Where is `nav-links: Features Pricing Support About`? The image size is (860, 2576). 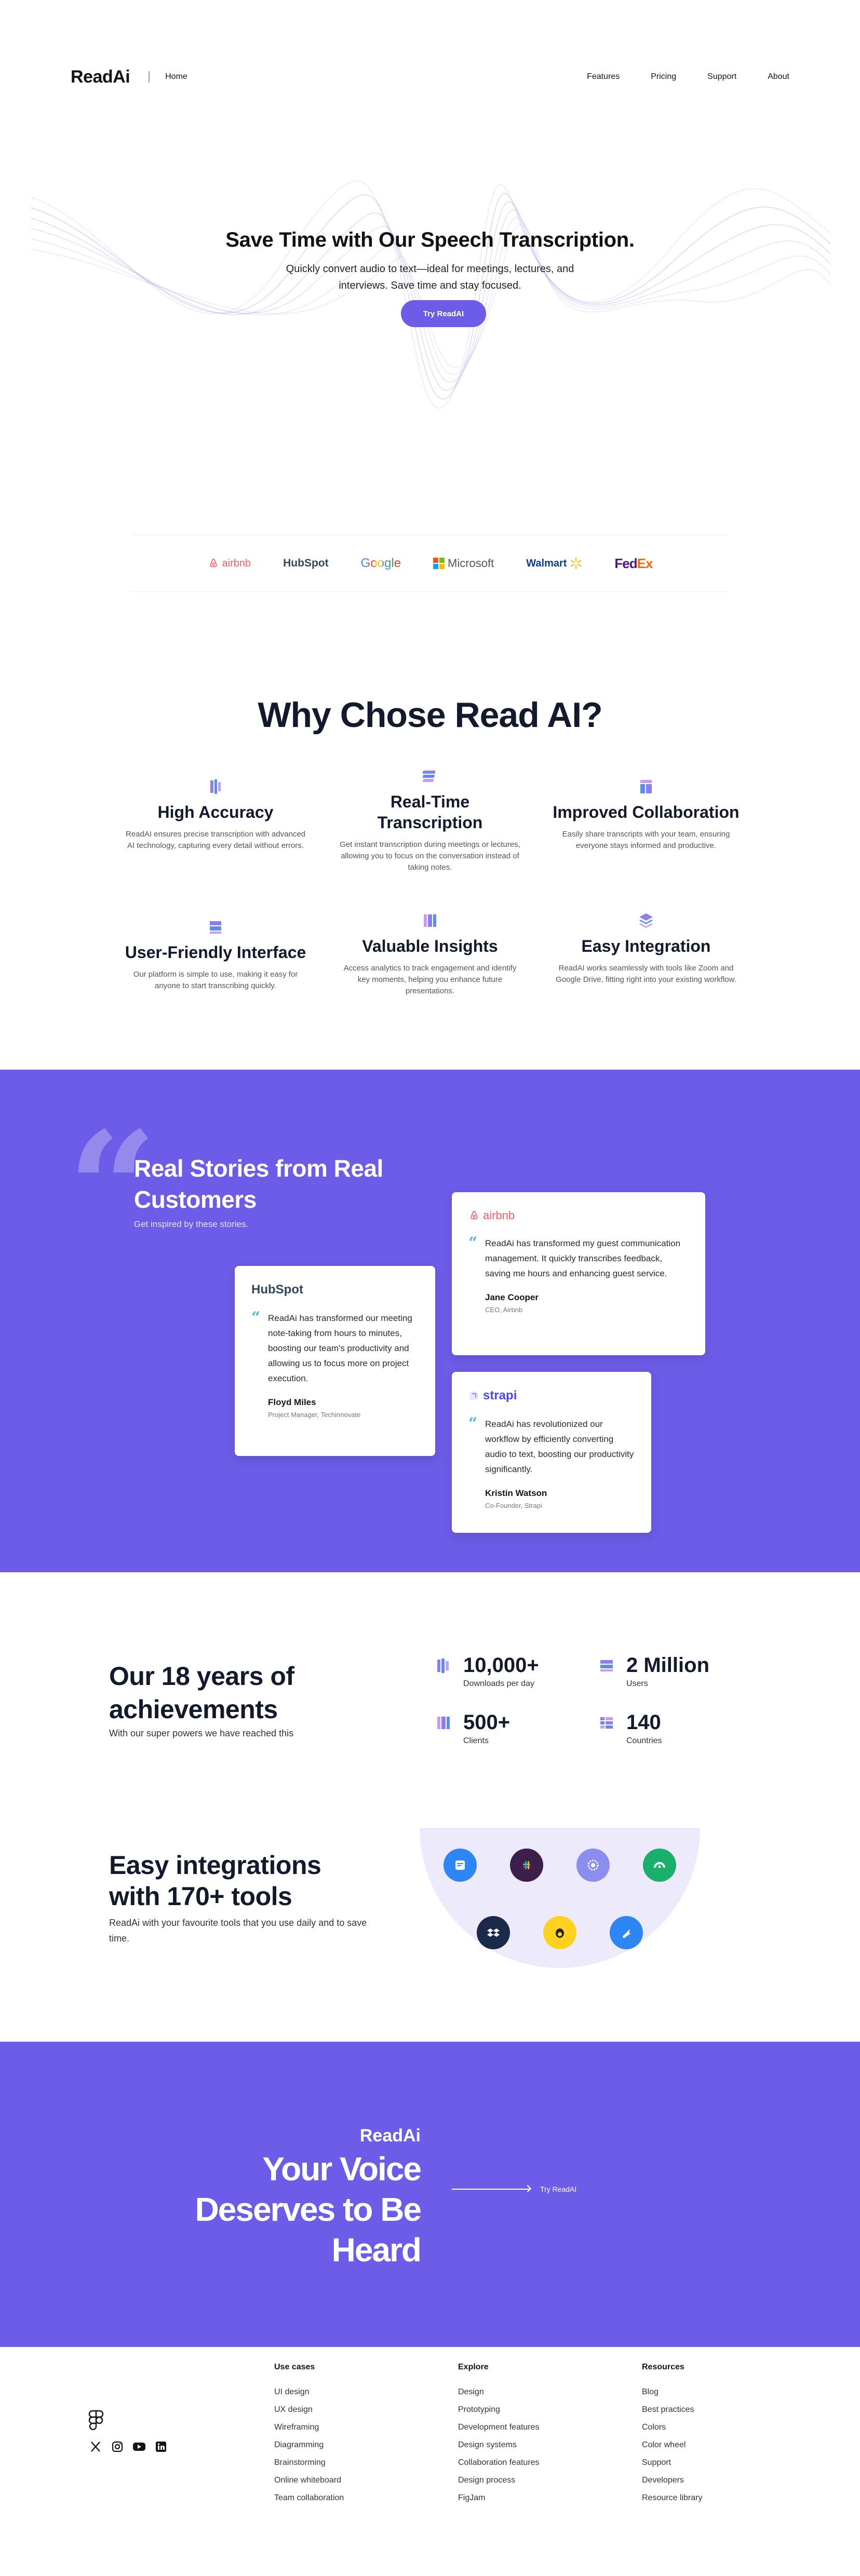 nav-links: Features Pricing Support About is located at coordinates (672, 77).